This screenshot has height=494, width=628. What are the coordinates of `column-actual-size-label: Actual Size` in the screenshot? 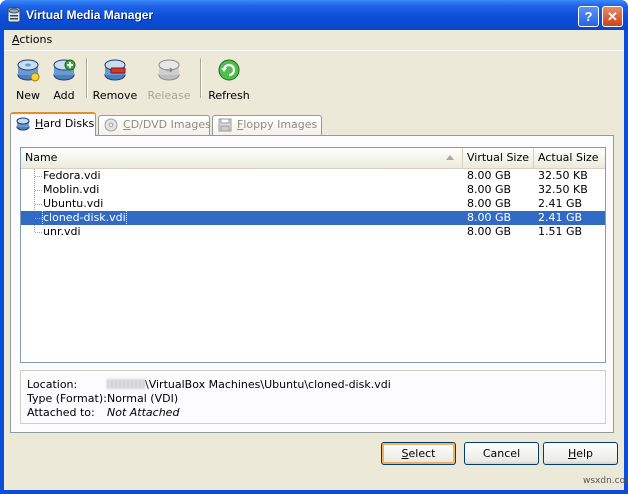 It's located at (568, 157).